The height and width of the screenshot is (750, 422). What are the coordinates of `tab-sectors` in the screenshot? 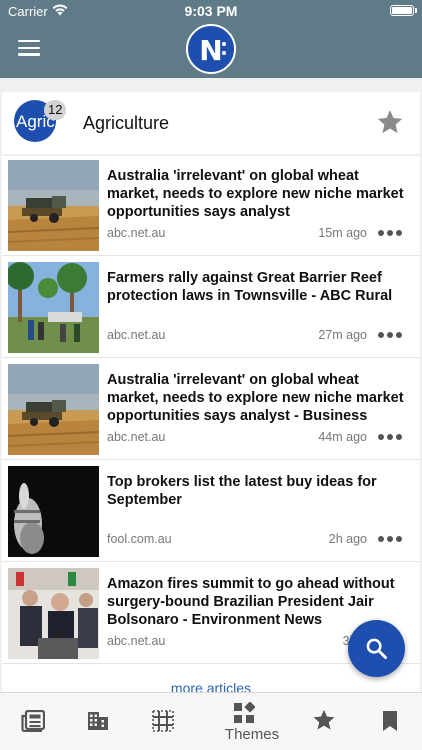 It's located at (163, 721).